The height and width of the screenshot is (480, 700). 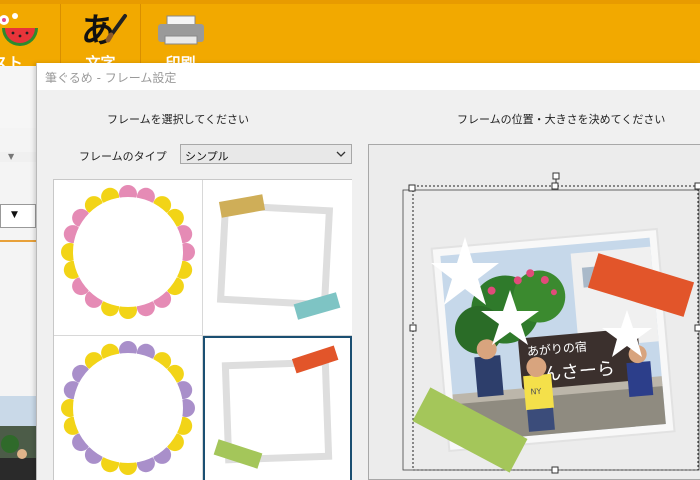 What do you see at coordinates (18, 273) in the screenshot?
I see `main-window-left-panel: ▼ ▼` at bounding box center [18, 273].